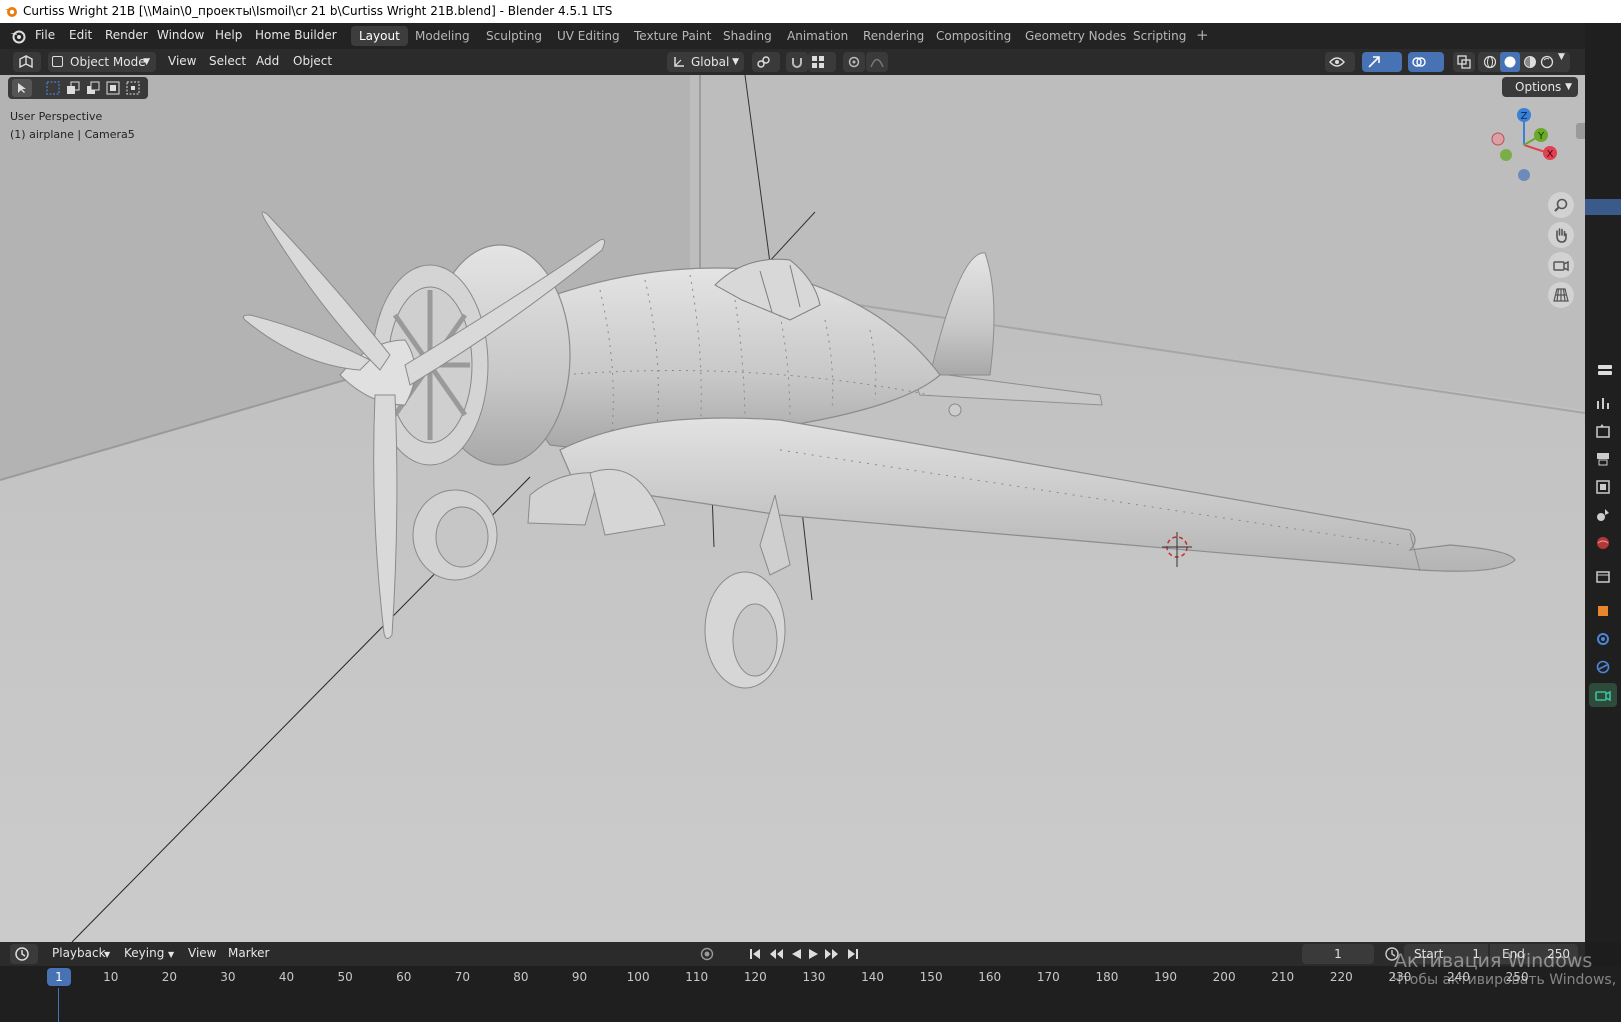  What do you see at coordinates (126, 35) in the screenshot?
I see `menu-render: Render` at bounding box center [126, 35].